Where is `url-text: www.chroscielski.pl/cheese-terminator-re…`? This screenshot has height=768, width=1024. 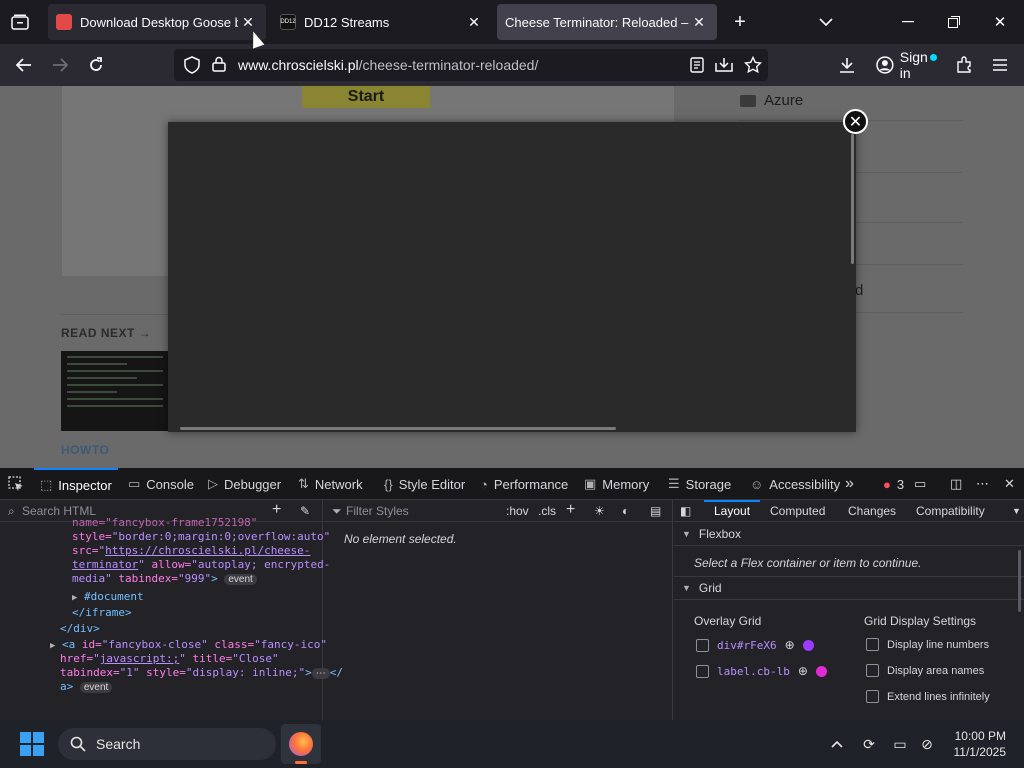
url-text: www.chroscielski.pl/cheese-terminator-re… is located at coordinates (388, 65).